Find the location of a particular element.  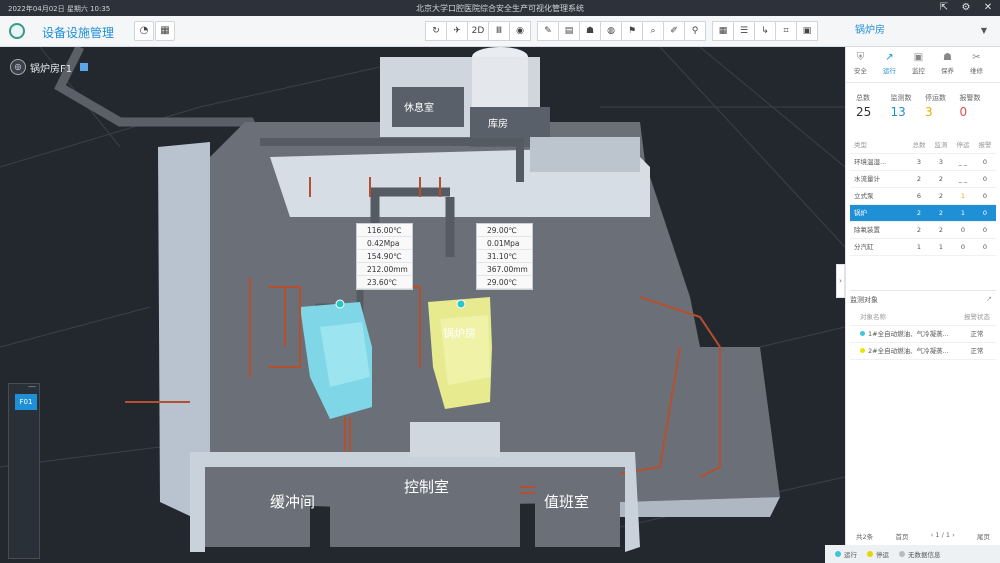

tab-safety: ⛨ 安全 is located at coordinates (860, 64).